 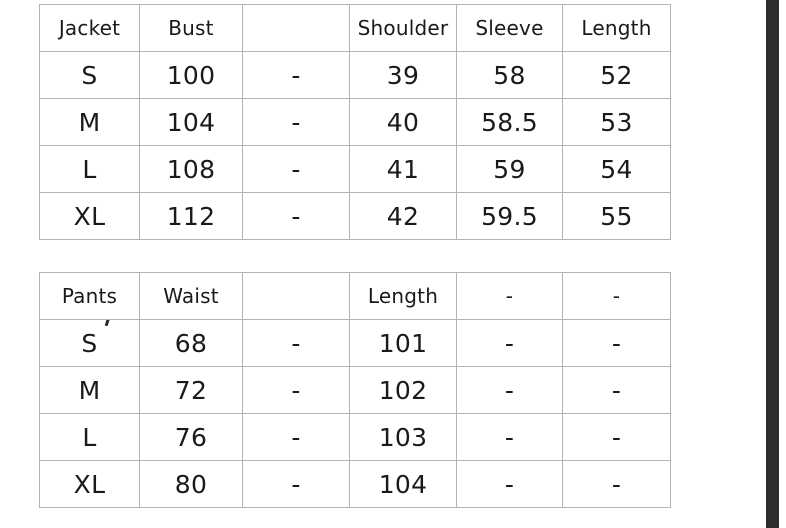 I want to click on cell-length: 52, so click(x=616, y=75).